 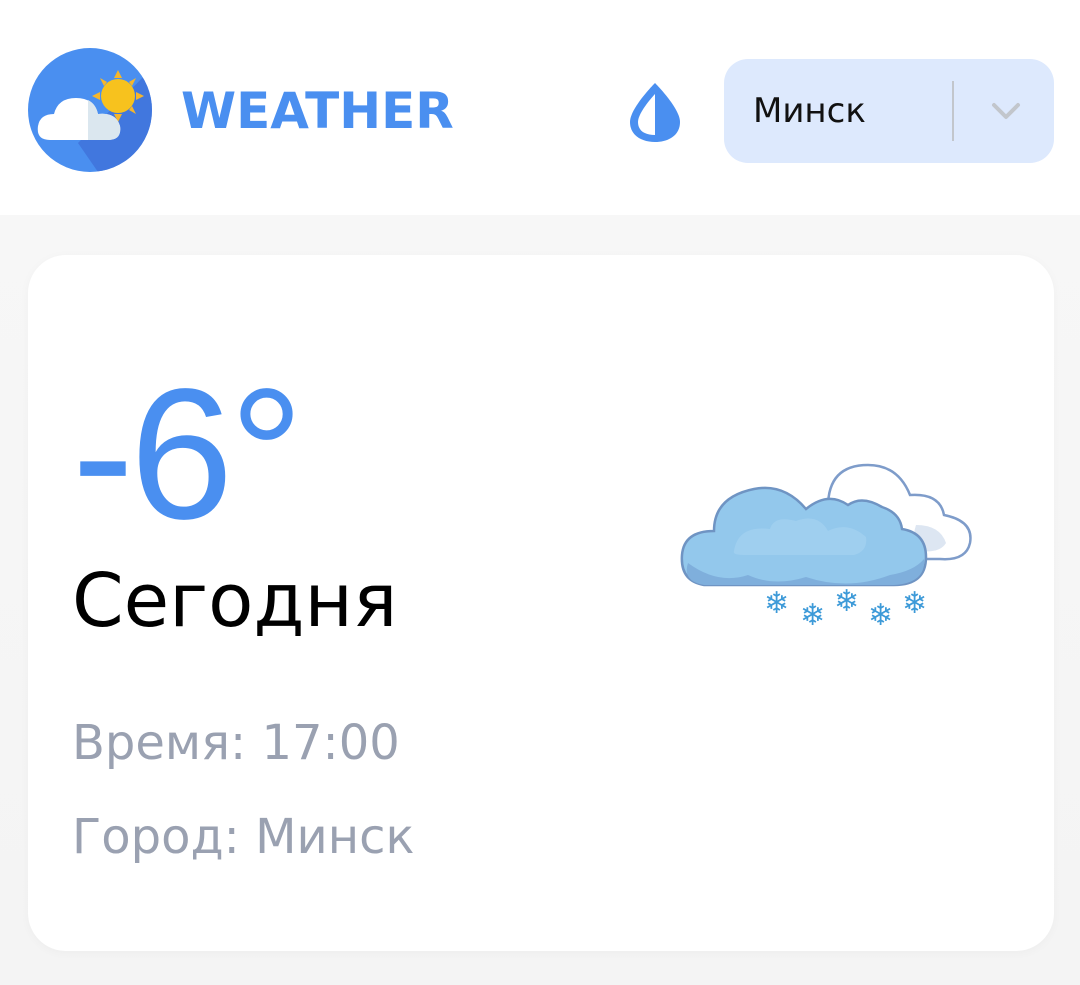 I want to click on temperature: -6°, so click(x=188, y=454).